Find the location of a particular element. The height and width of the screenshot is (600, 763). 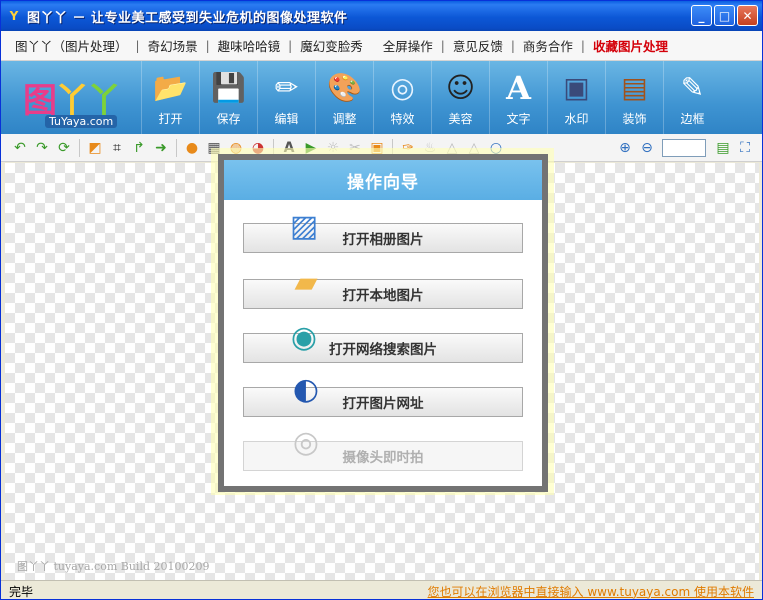

toolbar-open-button: 📂 打开 is located at coordinates (170, 97).